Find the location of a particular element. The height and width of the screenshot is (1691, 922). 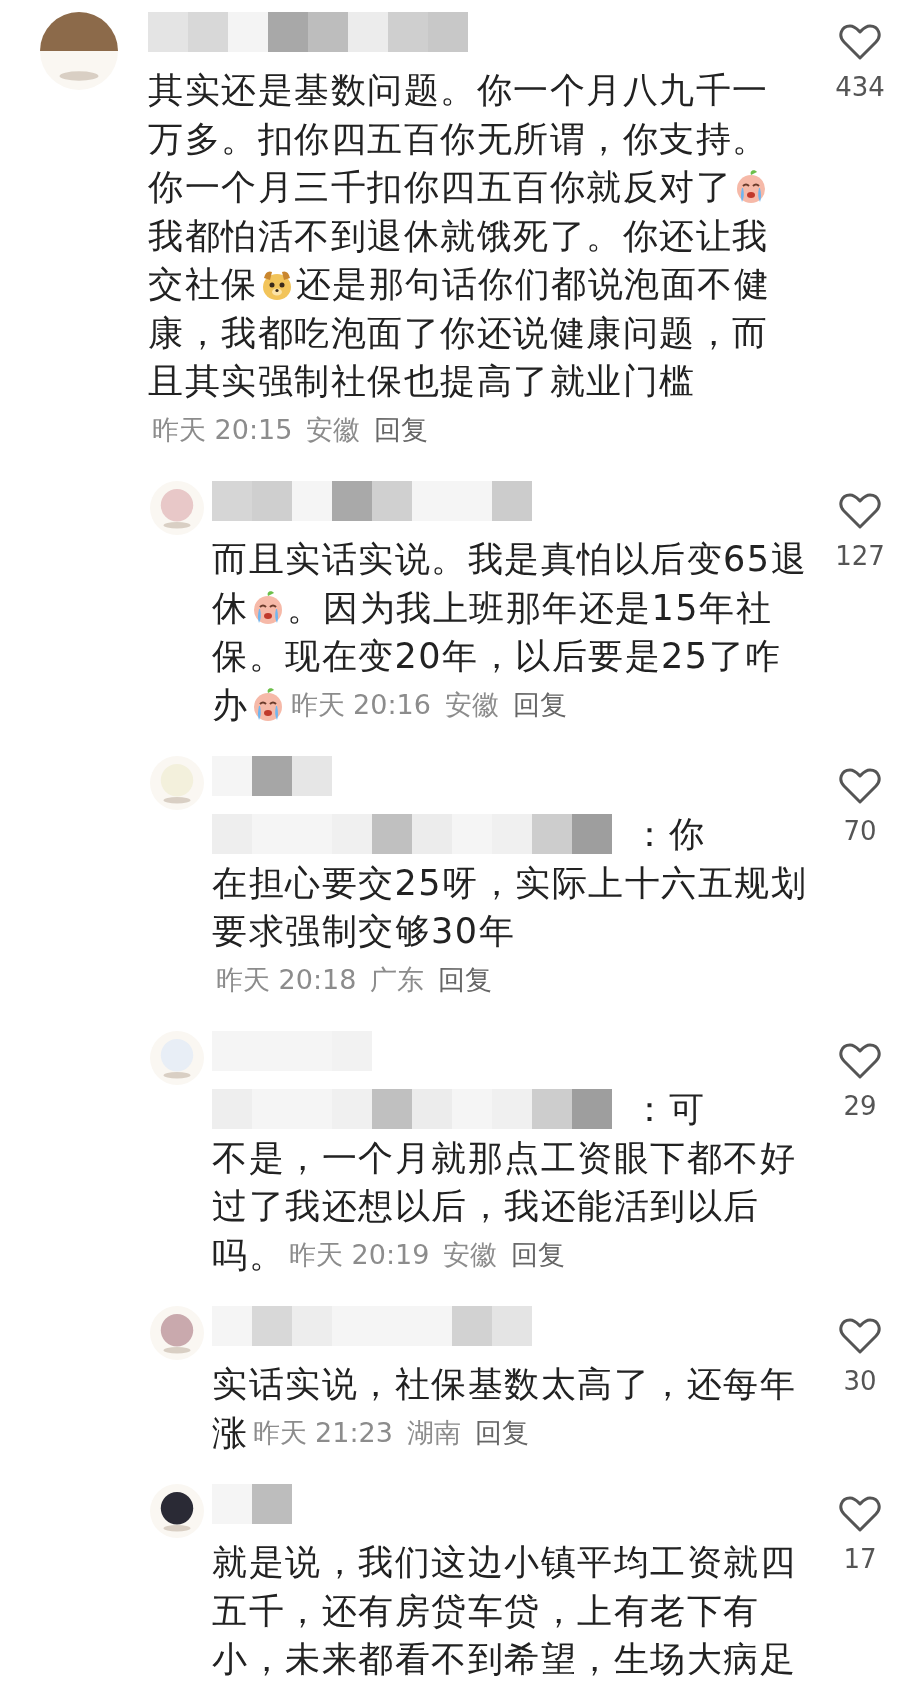

like-count: 17 is located at coordinates (860, 1559).